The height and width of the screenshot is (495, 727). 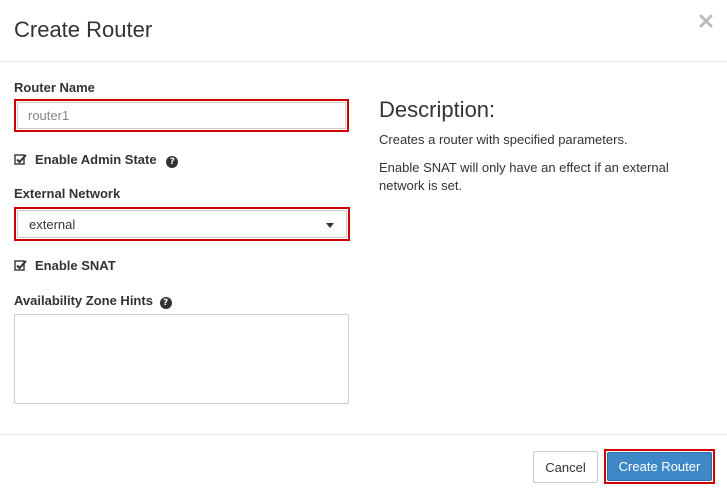 What do you see at coordinates (75, 265) in the screenshot?
I see `snat-label: Enable SNAT` at bounding box center [75, 265].